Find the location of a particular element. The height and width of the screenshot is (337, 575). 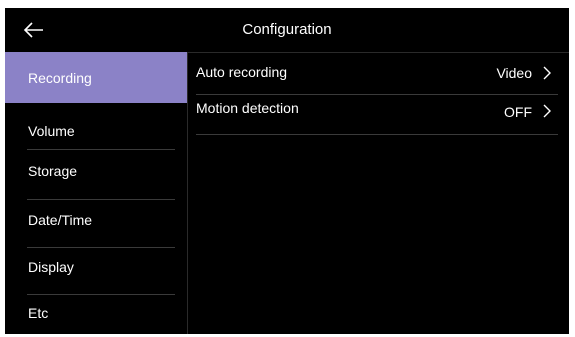

sidebar-item-label: Volume is located at coordinates (51, 131).